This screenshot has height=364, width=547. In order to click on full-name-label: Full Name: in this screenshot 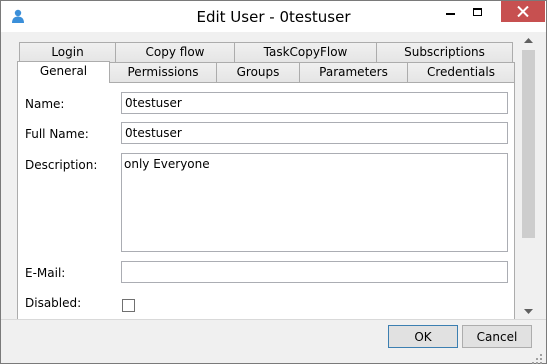, I will do `click(57, 134)`.